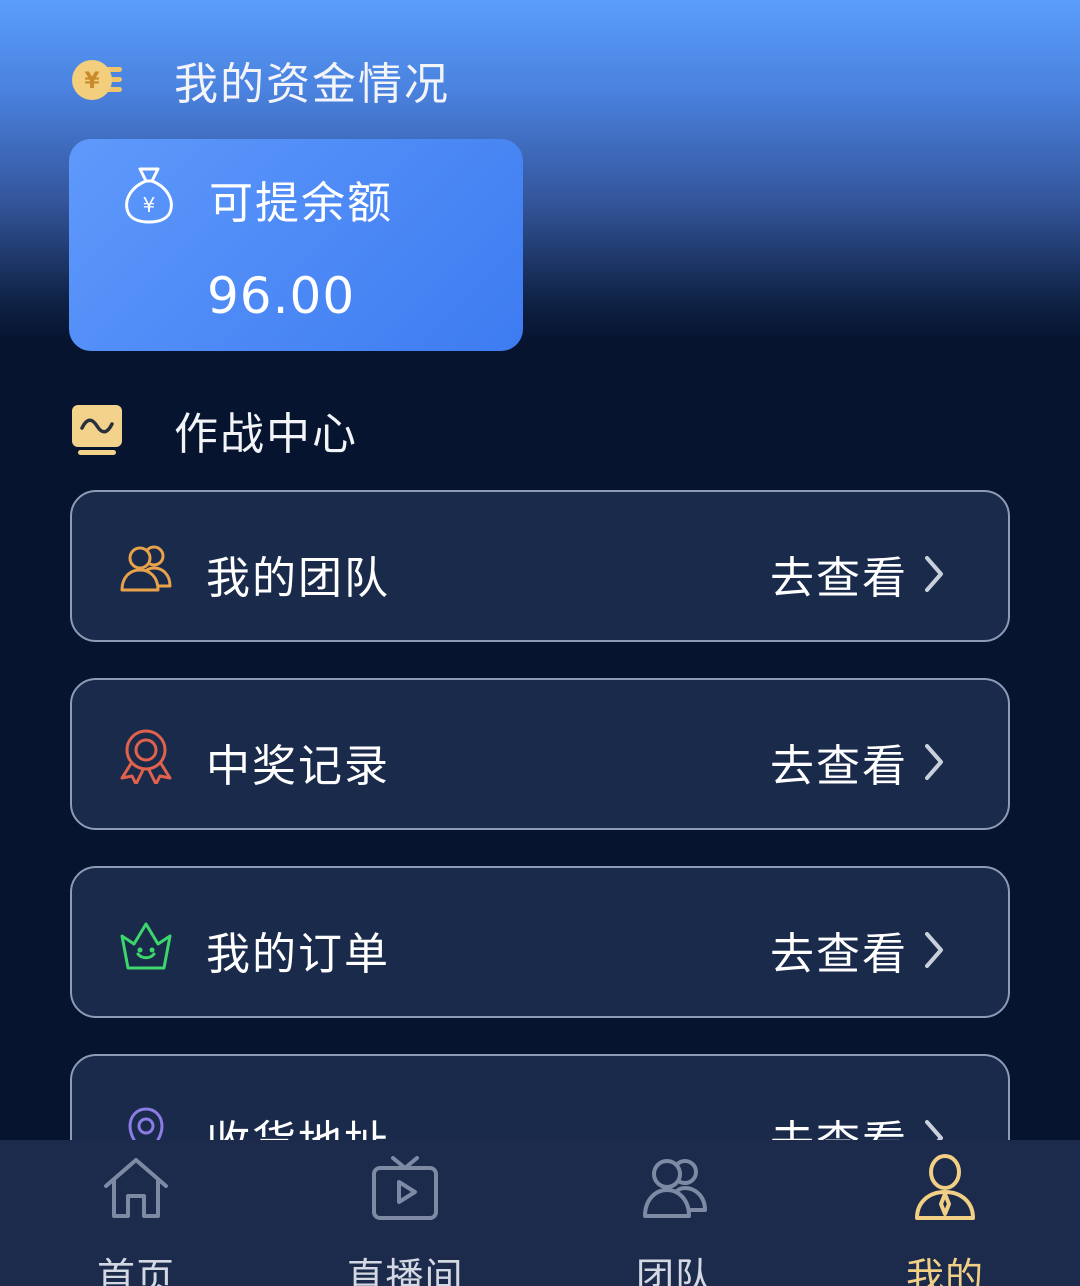  I want to click on tab-home: 首页, so click(136, 1213).